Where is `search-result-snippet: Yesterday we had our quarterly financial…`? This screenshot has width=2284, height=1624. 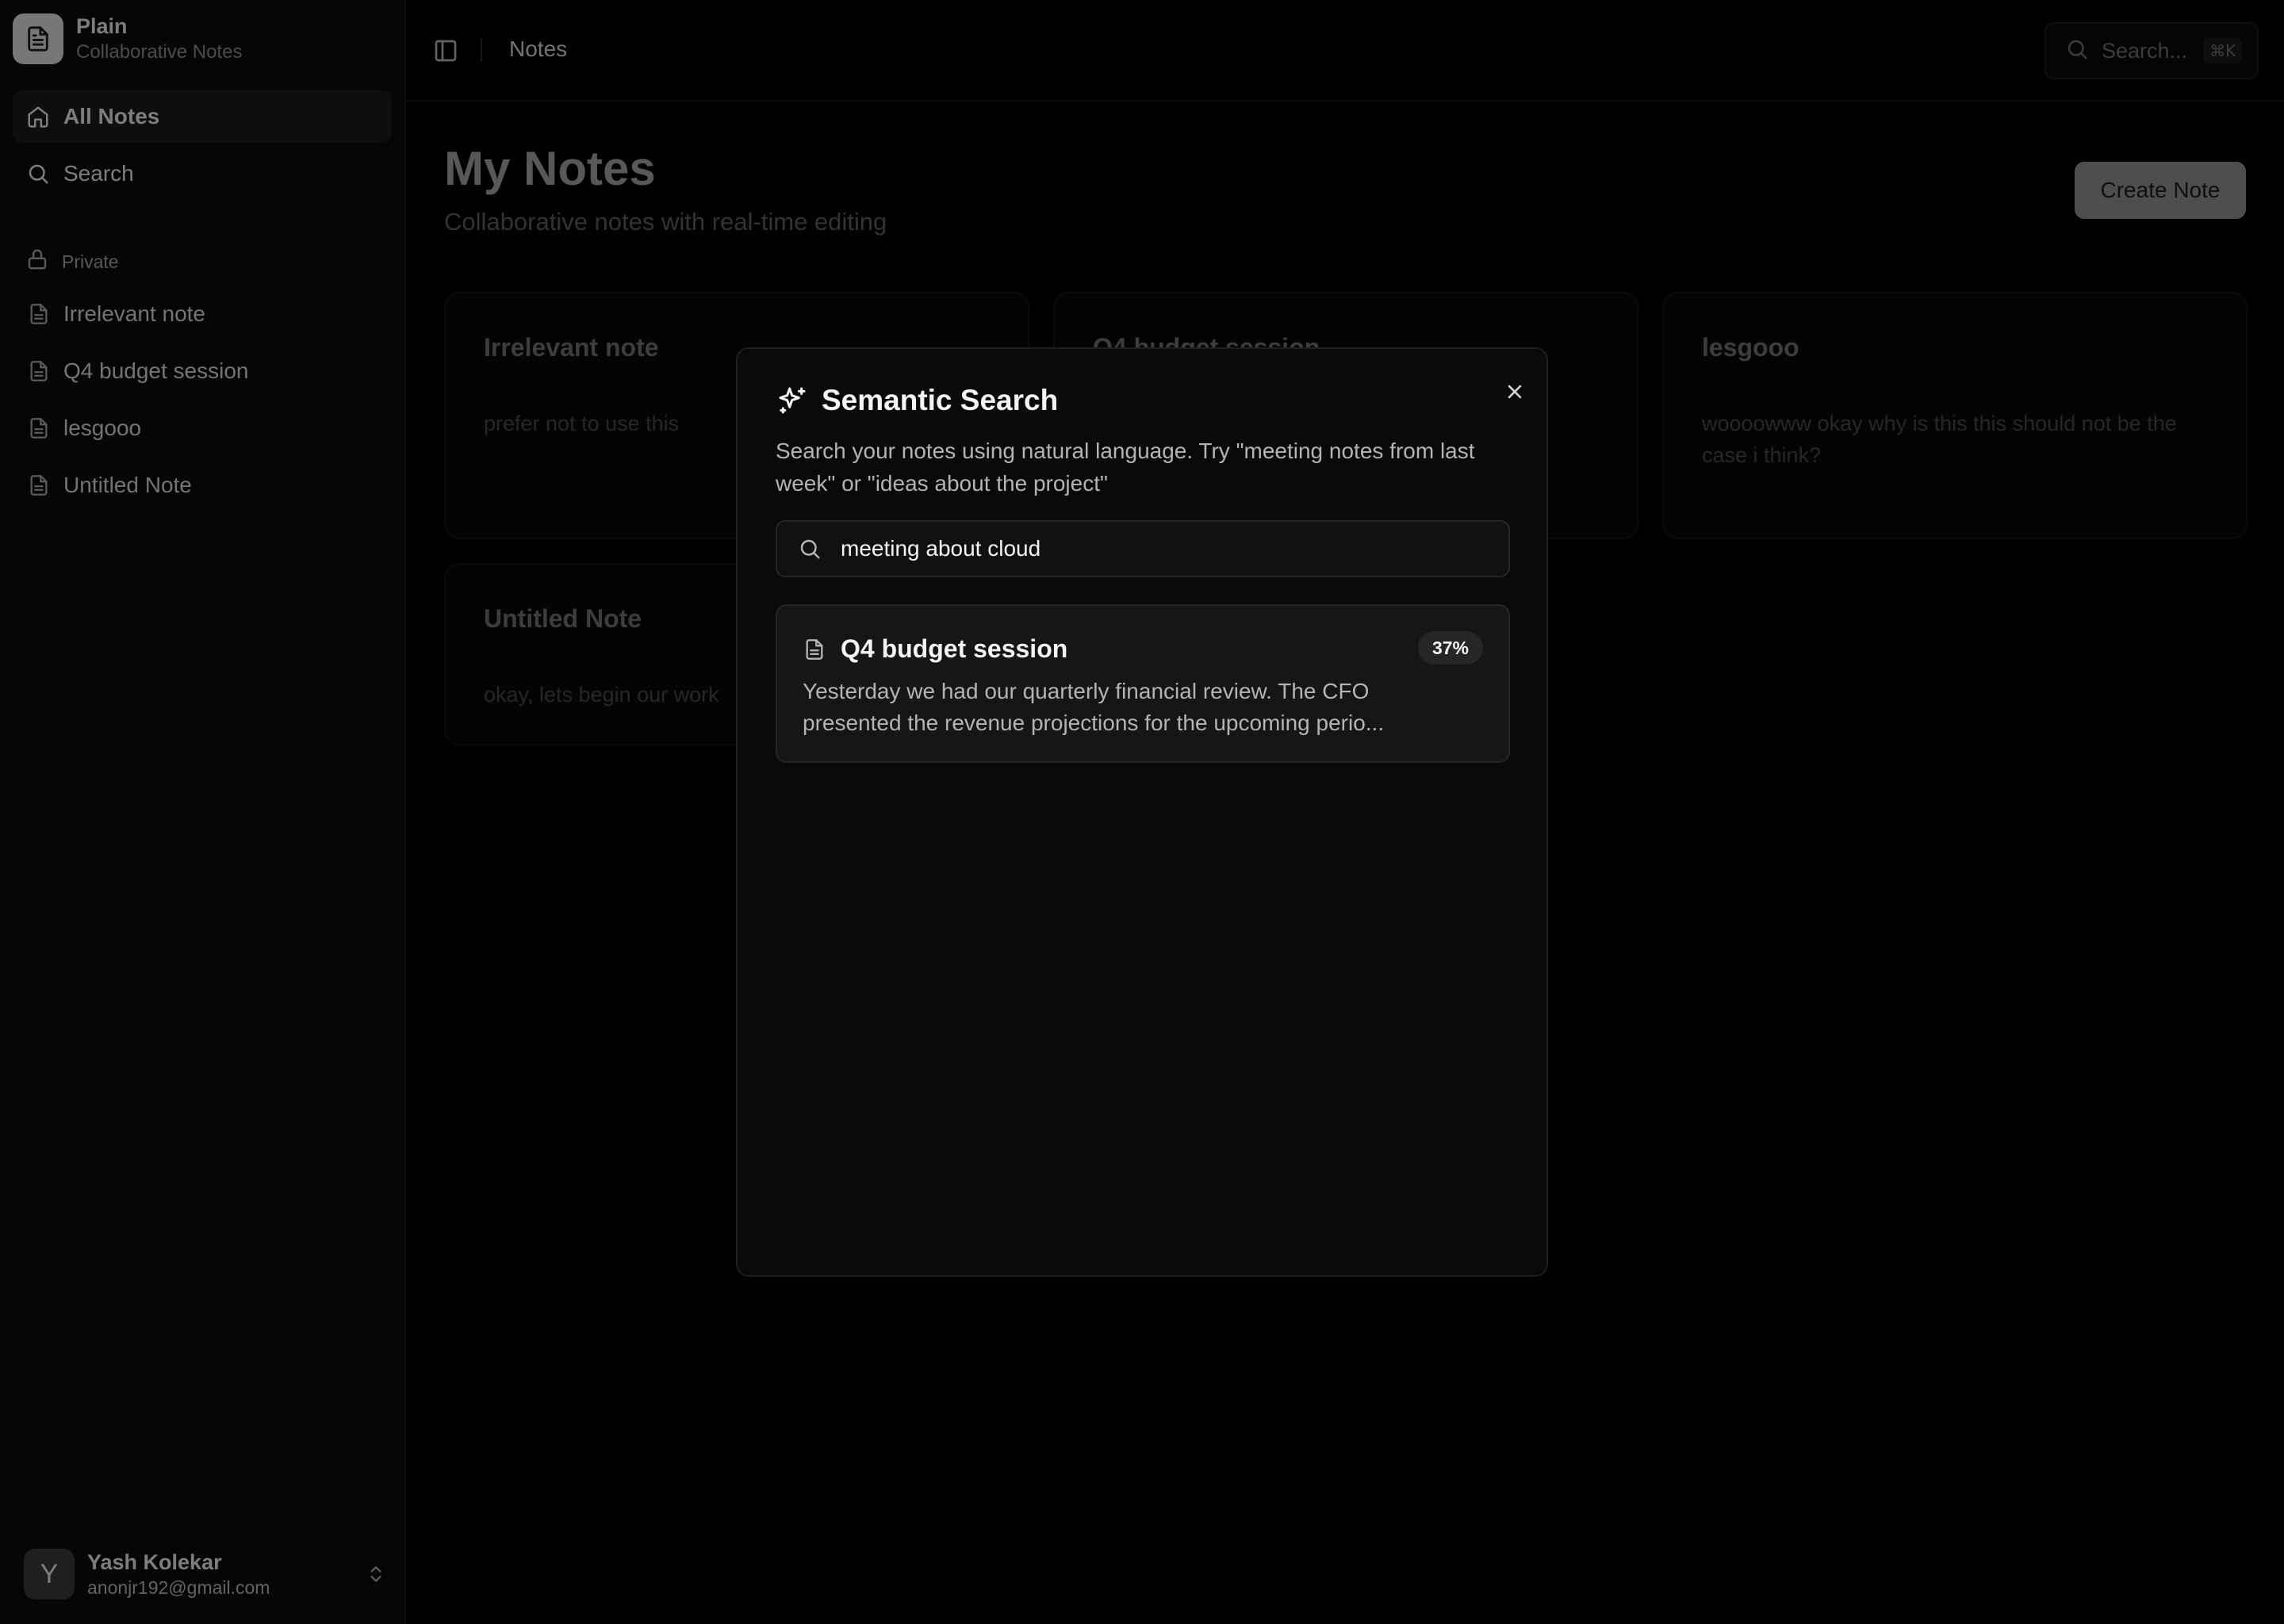
search-result-snippet: Yesterday we had our quarterly financial… is located at coordinates (1094, 707).